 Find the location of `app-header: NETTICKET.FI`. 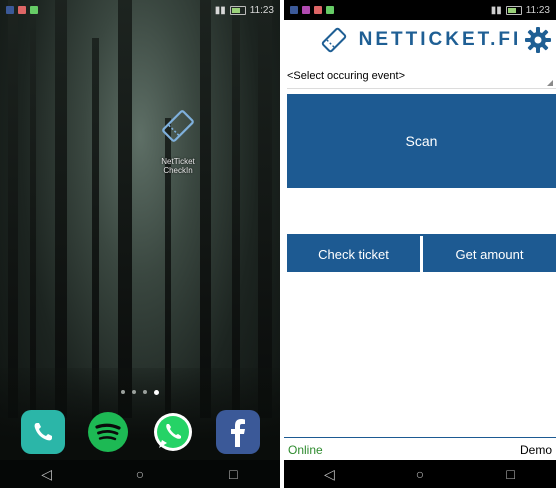

app-header: NETTICKET.FI is located at coordinates (420, 40).